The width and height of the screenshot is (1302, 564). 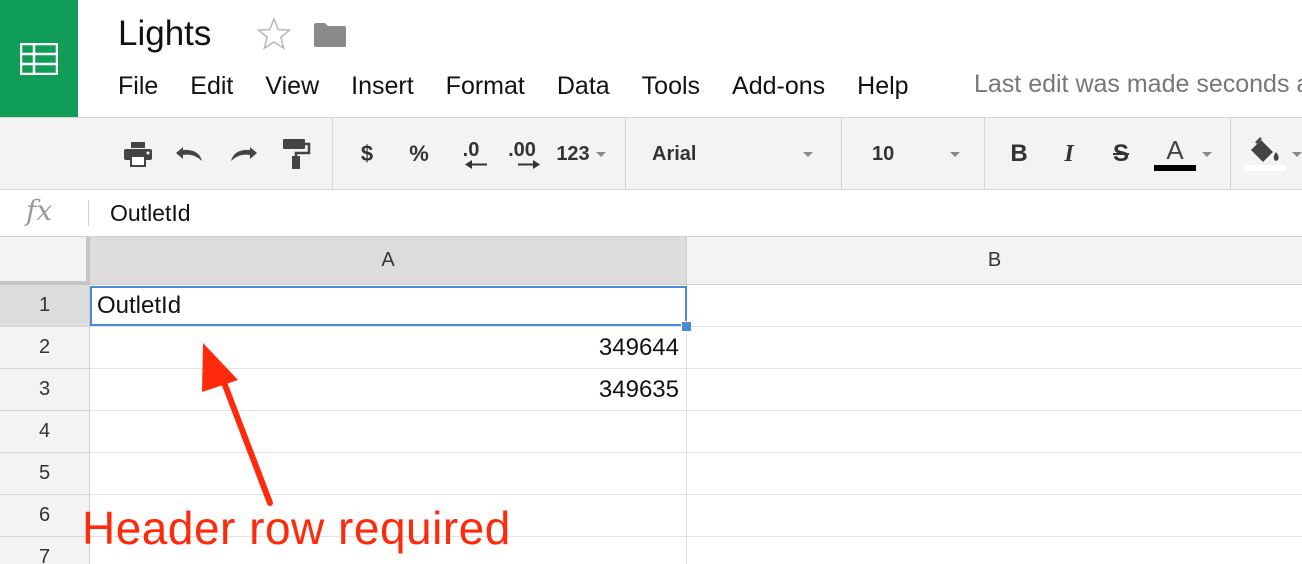 I want to click on currency-format-button: $, so click(x=367, y=154).